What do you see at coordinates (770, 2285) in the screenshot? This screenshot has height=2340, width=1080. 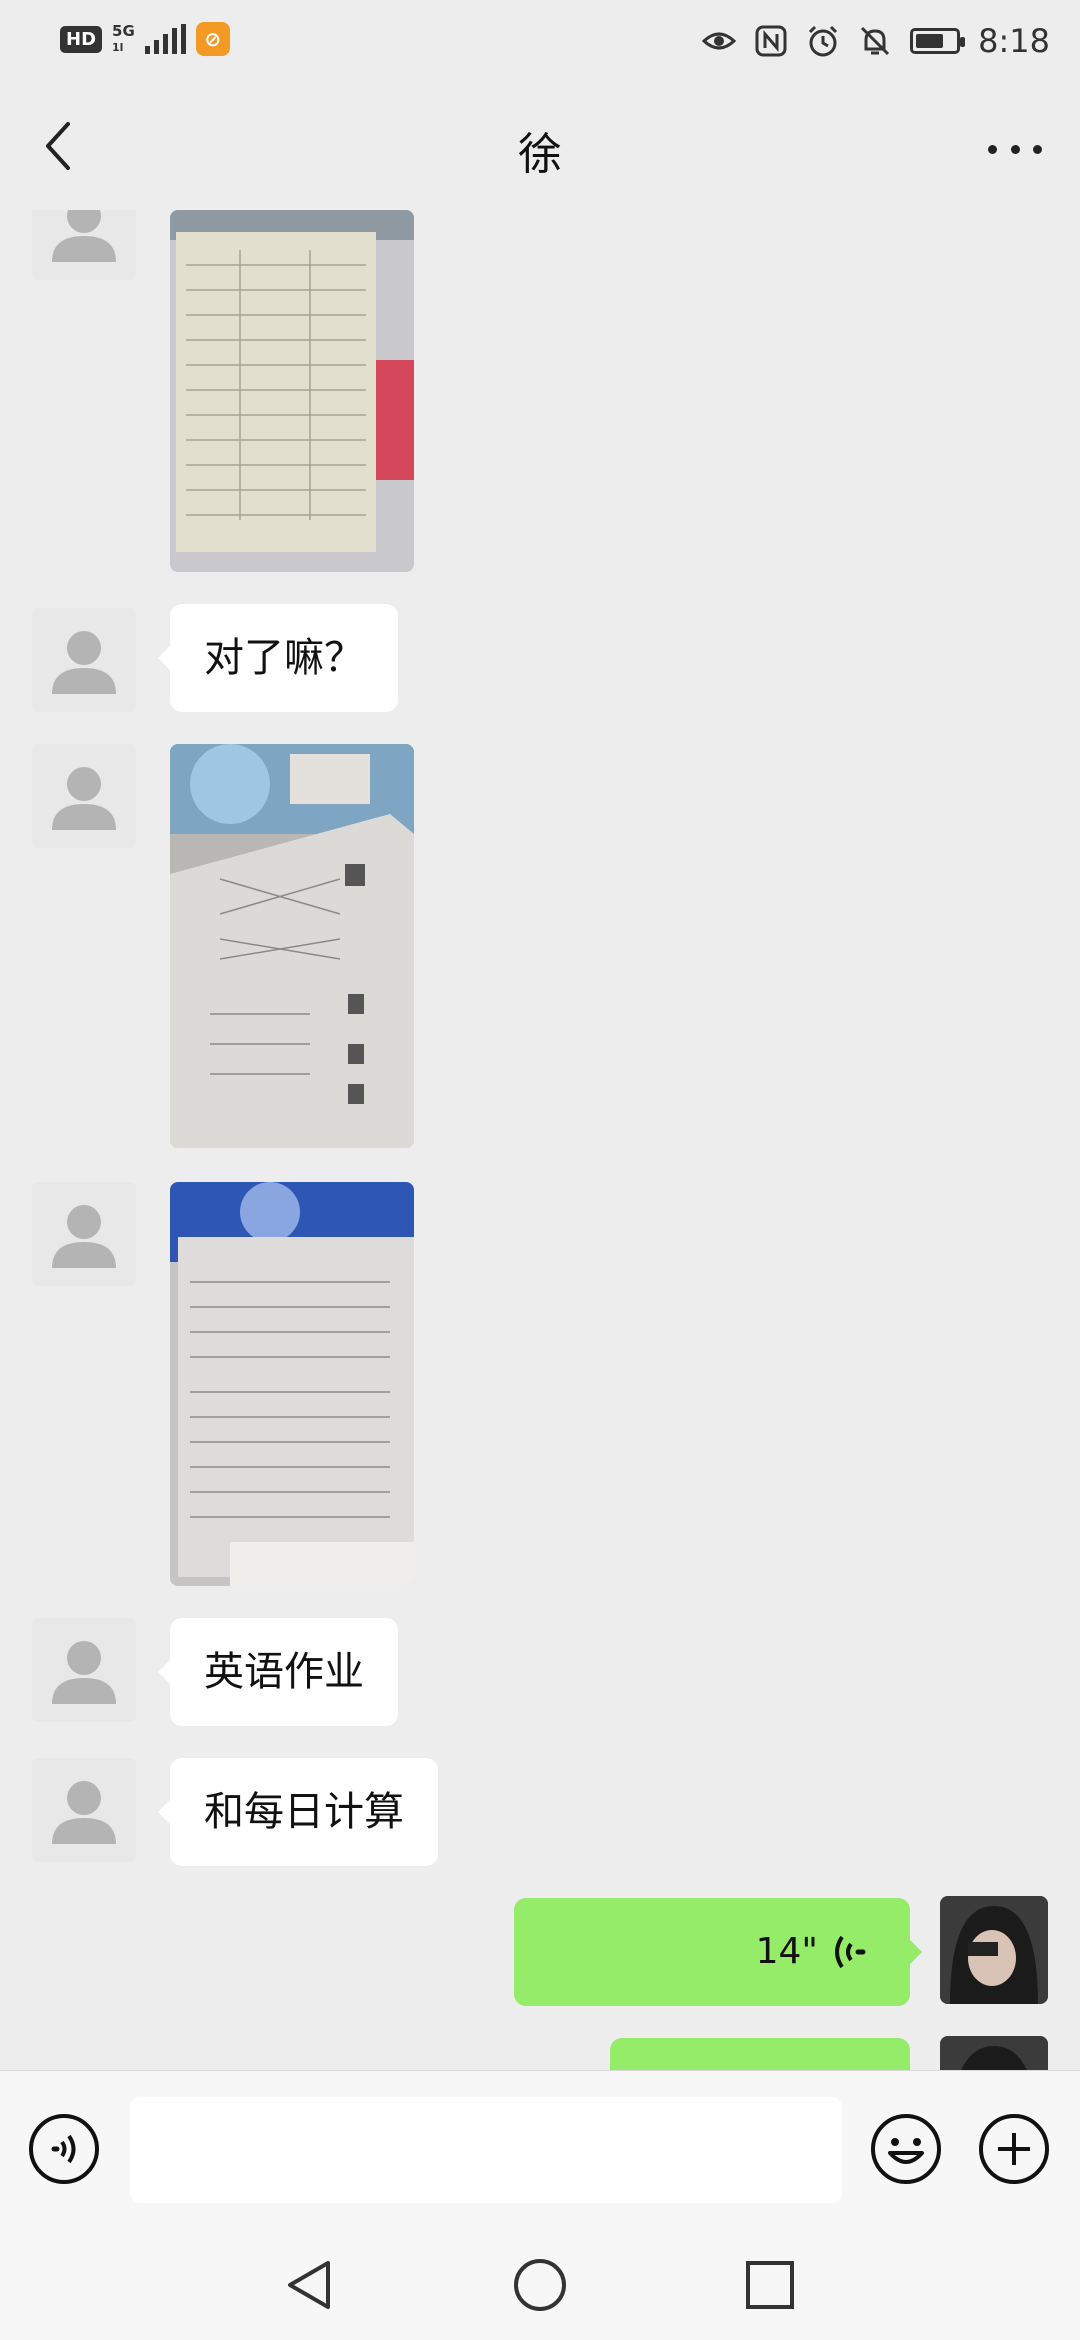 I see `nav-recent-icon` at bounding box center [770, 2285].